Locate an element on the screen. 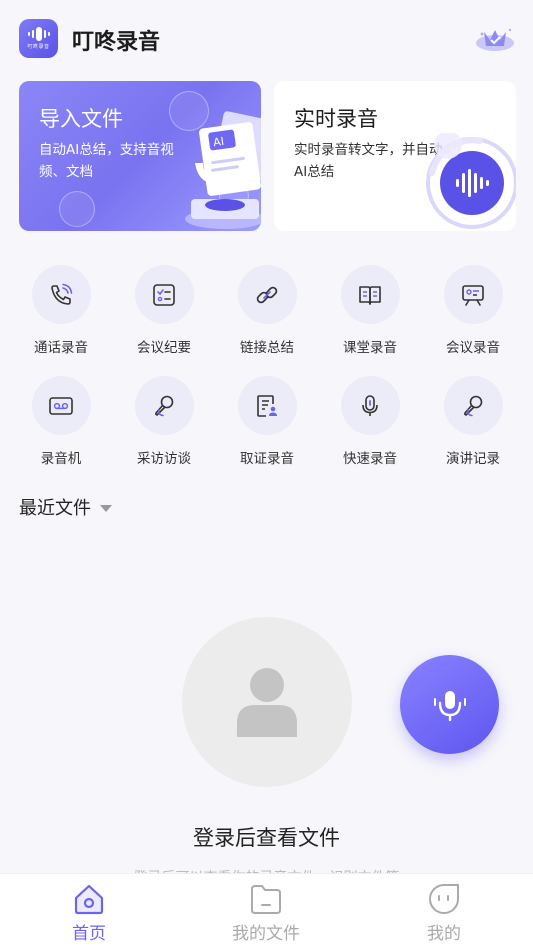 The width and height of the screenshot is (533, 948). presentation-icon is located at coordinates (473, 295).